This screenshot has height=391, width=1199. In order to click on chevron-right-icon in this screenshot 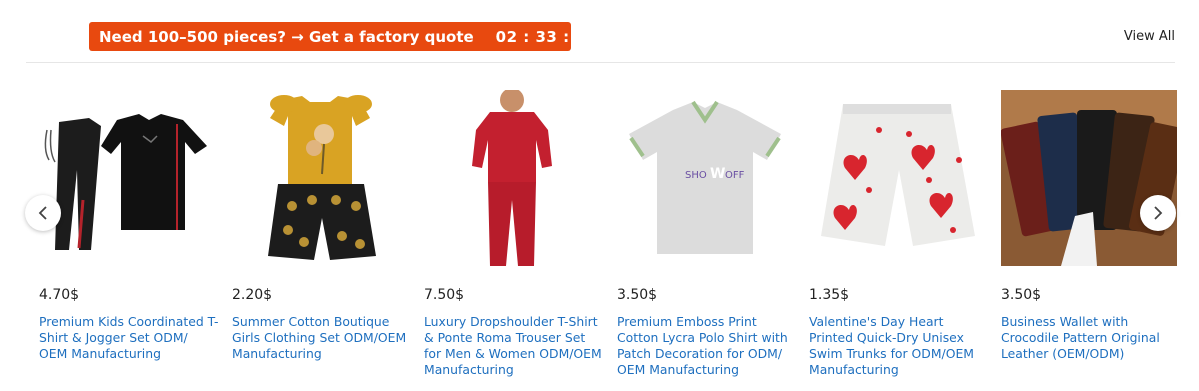, I will do `click(1158, 213)`.